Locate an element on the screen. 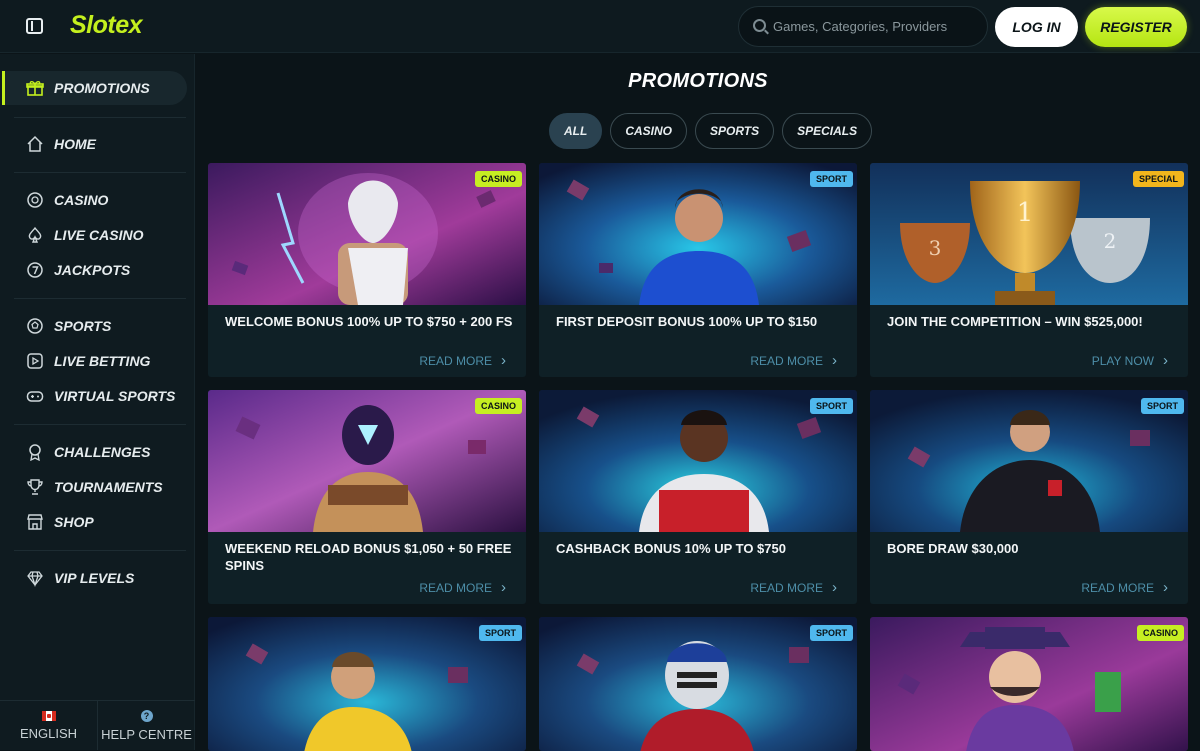  seven-icon is located at coordinates (35, 270).